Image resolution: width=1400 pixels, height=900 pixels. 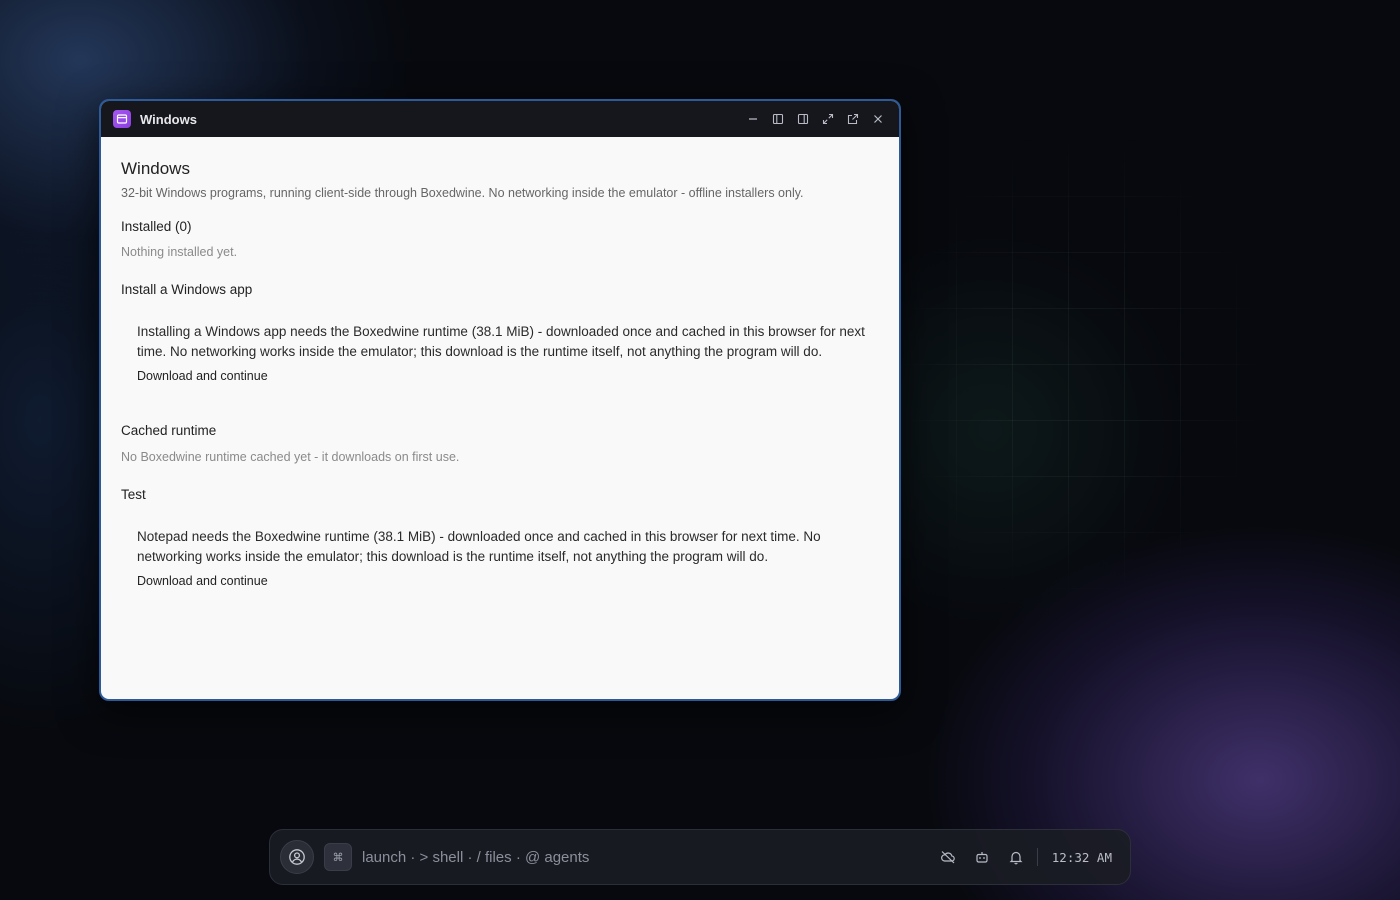 What do you see at coordinates (778, 119) in the screenshot?
I see `dock-left-icon` at bounding box center [778, 119].